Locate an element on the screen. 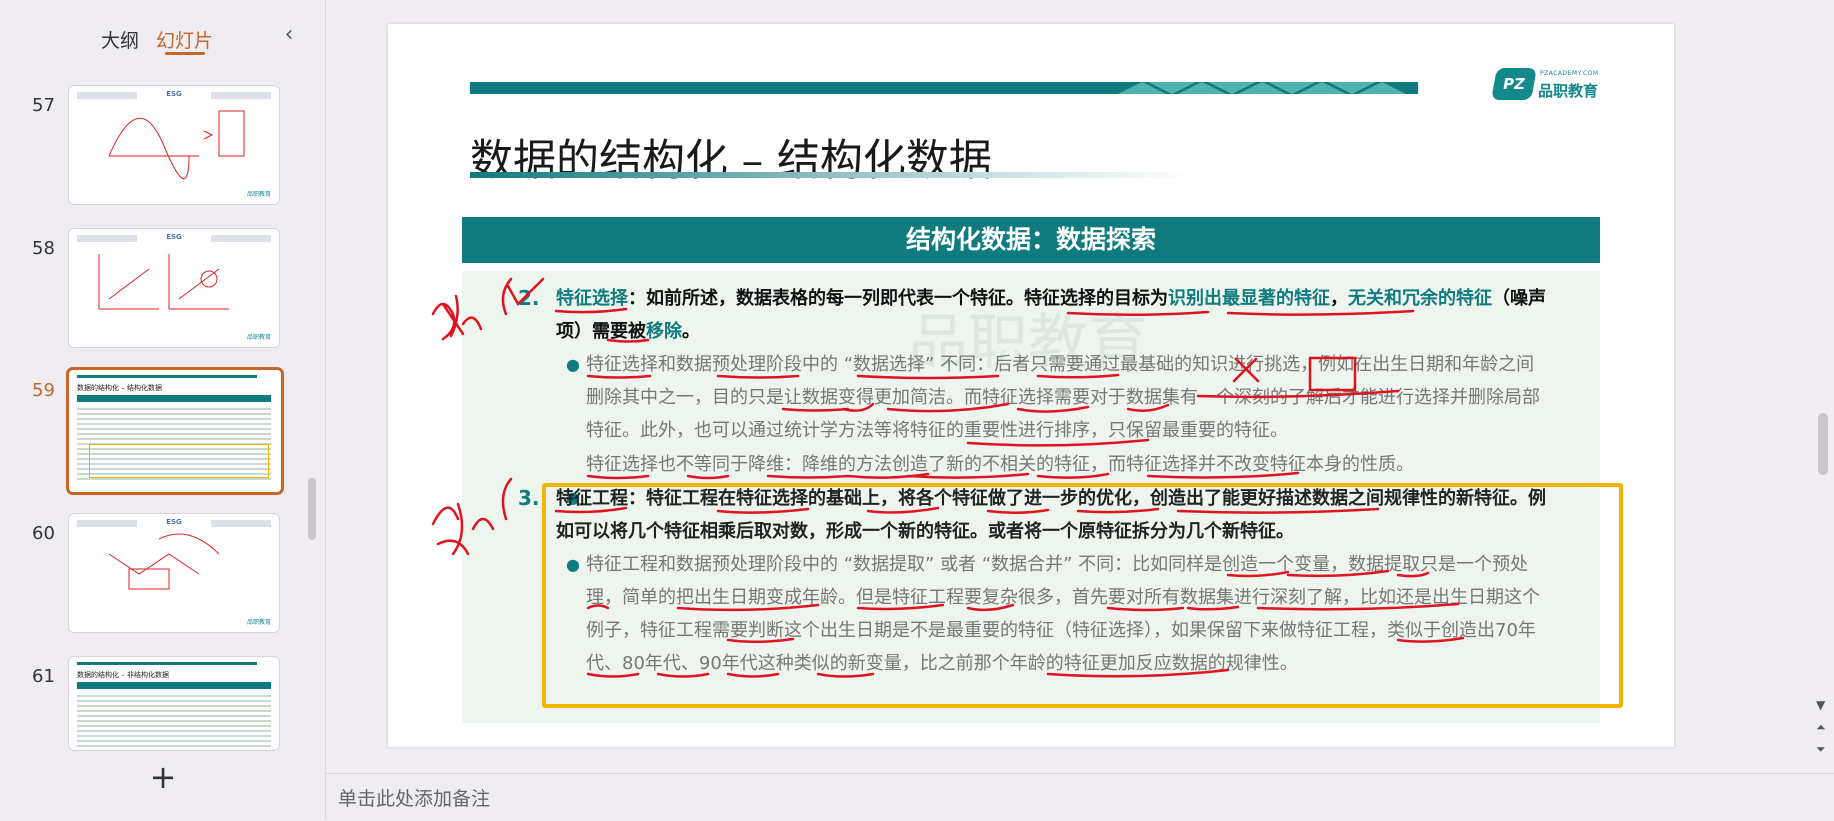 Image resolution: width=1834 pixels, height=821 pixels. top-decor-strip is located at coordinates (792, 88).